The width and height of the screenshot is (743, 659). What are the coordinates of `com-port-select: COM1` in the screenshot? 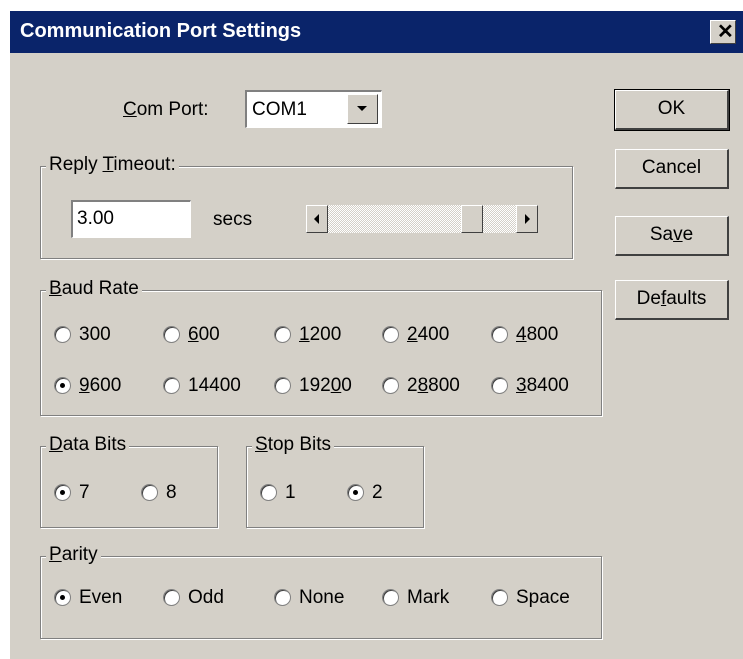 It's located at (313, 109).